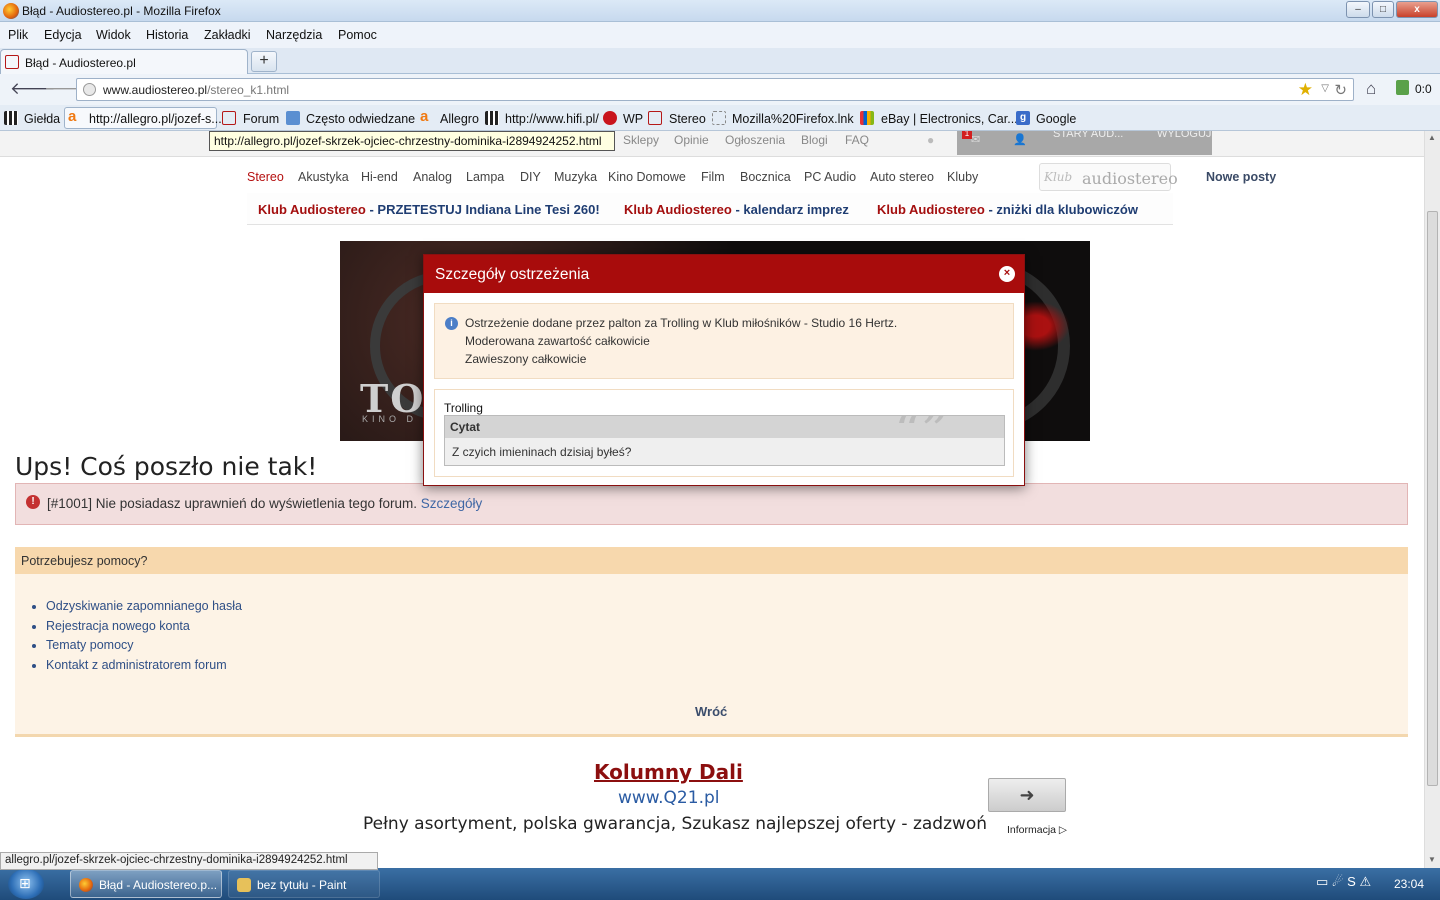  Describe the element at coordinates (261, 119) in the screenshot. I see `bookmark-forum: Forum` at that location.